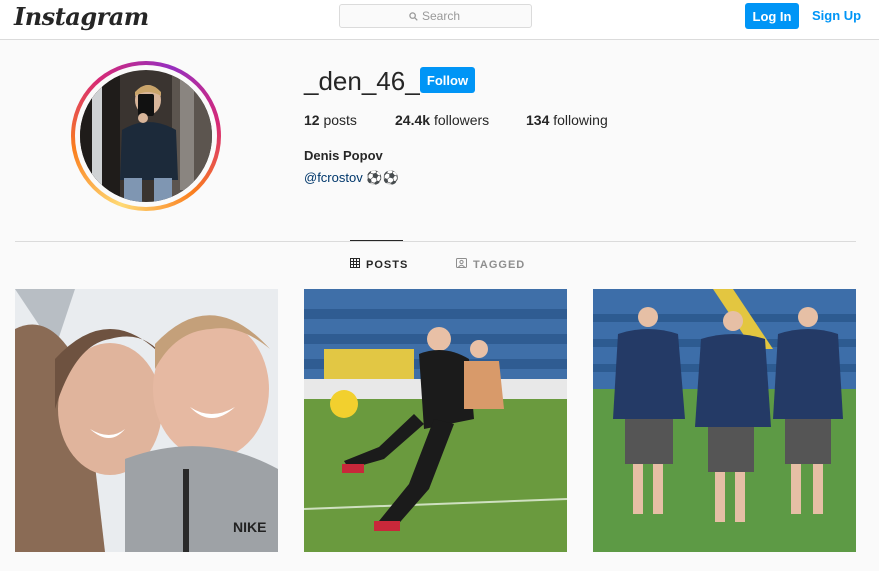 This screenshot has width=879, height=571. Describe the element at coordinates (538, 120) in the screenshot. I see `following-count: 134` at that location.